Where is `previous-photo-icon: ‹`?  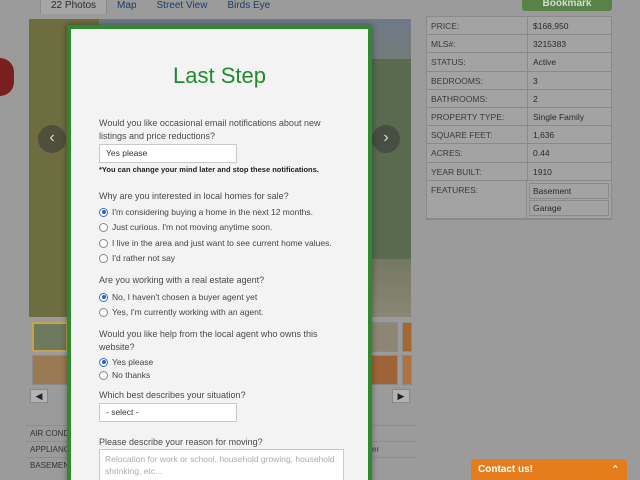
previous-photo-icon: ‹ is located at coordinates (52, 139).